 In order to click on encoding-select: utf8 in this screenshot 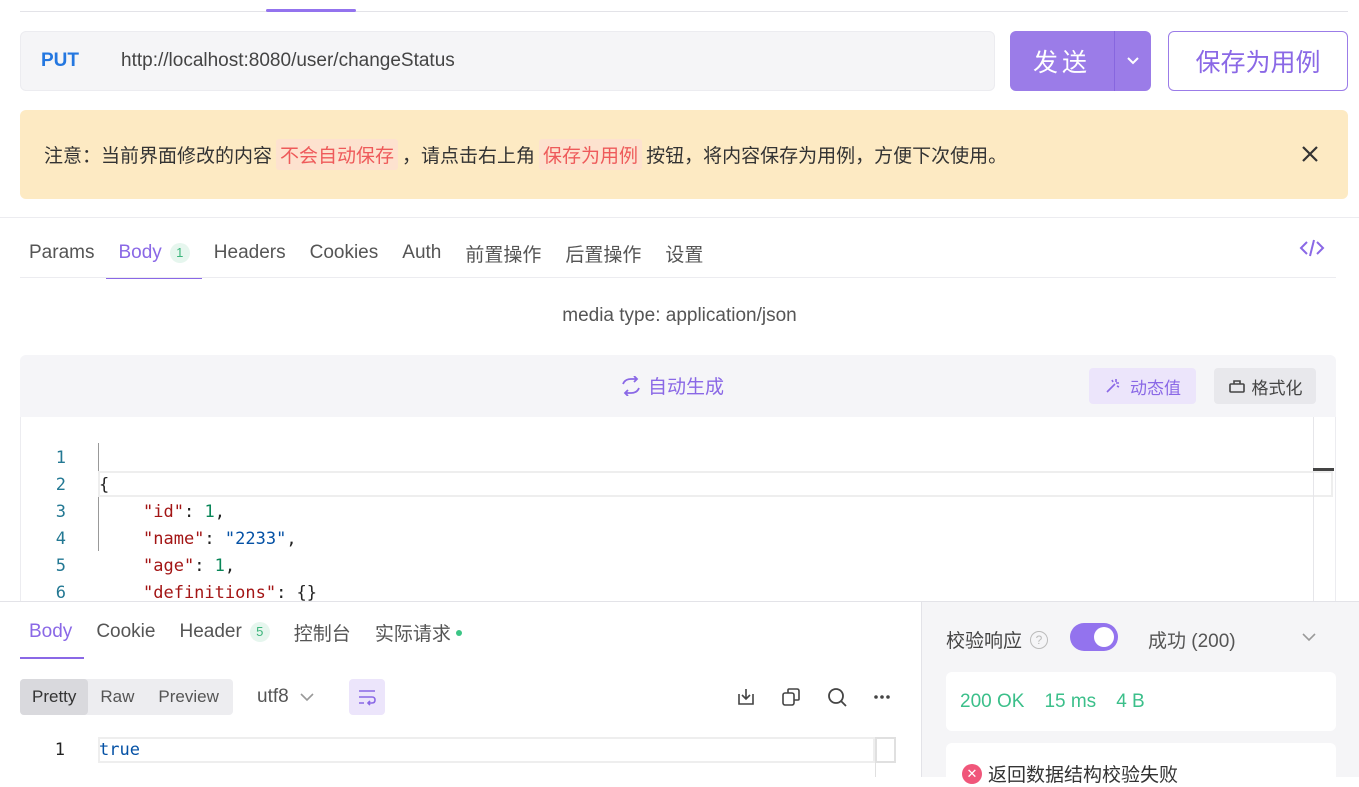, I will do `click(286, 697)`.